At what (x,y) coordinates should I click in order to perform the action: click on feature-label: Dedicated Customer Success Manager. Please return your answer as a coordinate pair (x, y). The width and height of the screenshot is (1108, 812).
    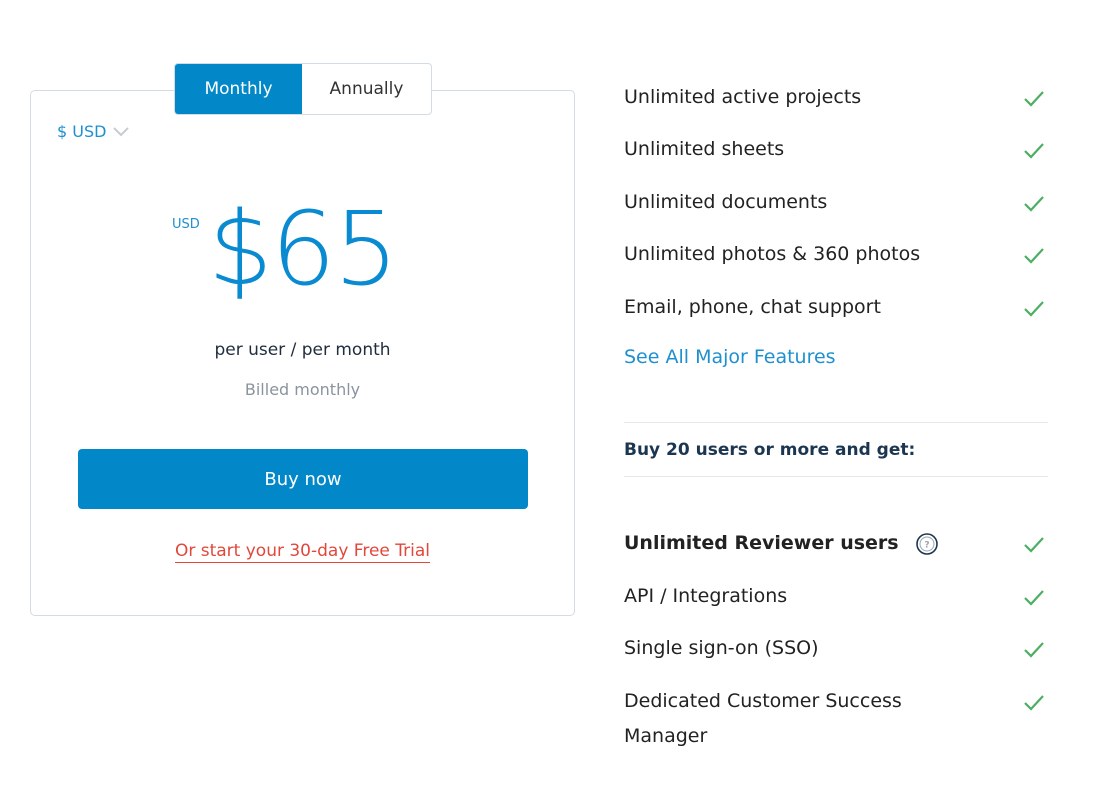
    Looking at the image, I should click on (763, 718).